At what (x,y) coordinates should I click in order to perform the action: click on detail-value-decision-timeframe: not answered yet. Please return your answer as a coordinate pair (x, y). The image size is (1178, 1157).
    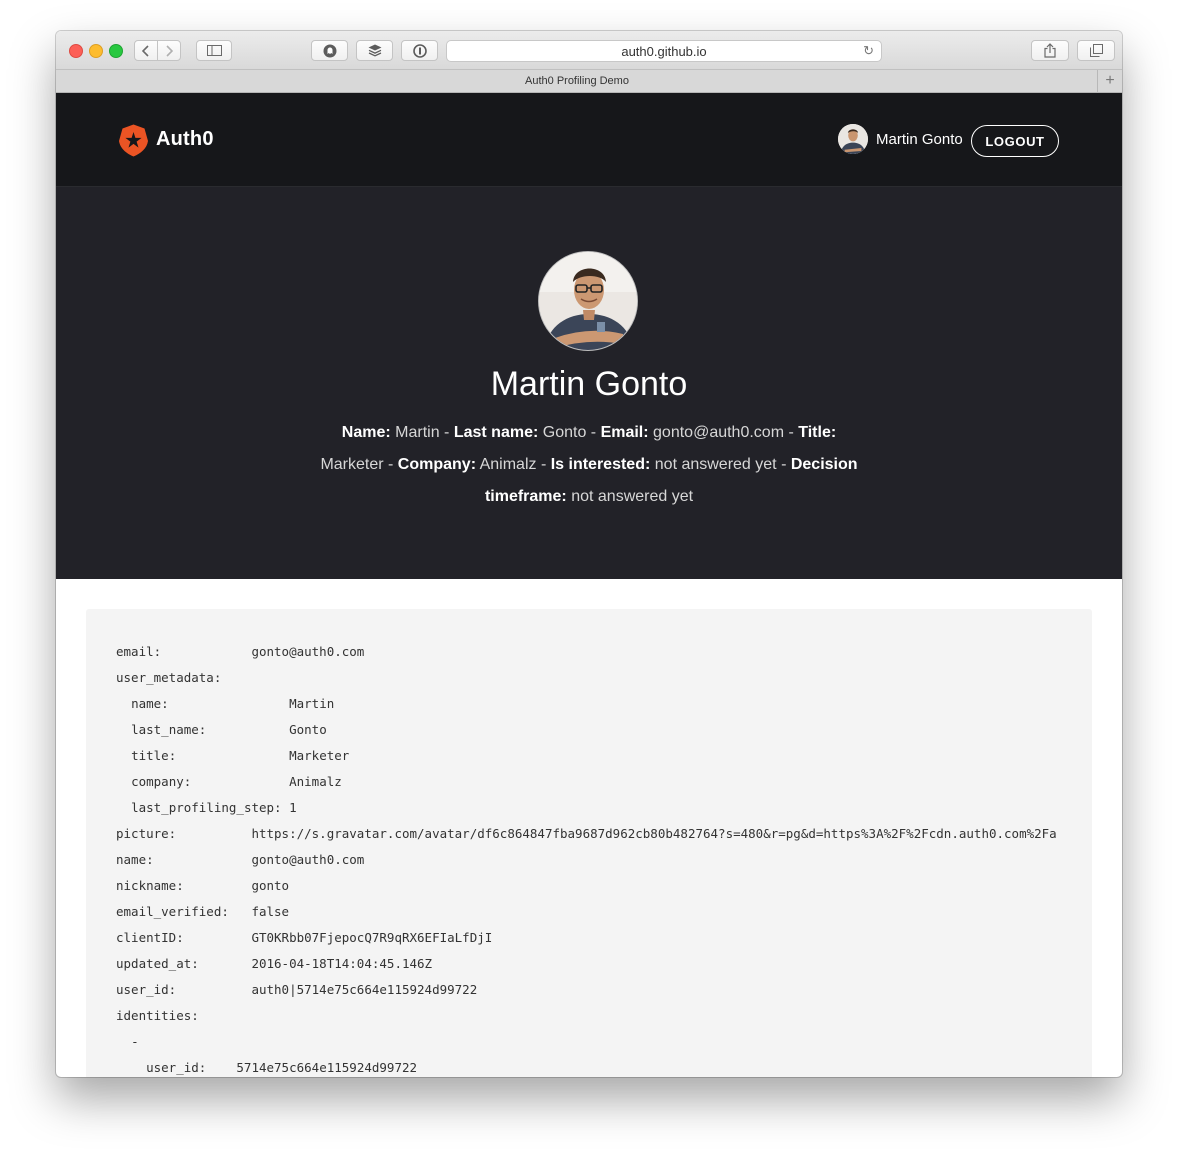
    Looking at the image, I should click on (632, 496).